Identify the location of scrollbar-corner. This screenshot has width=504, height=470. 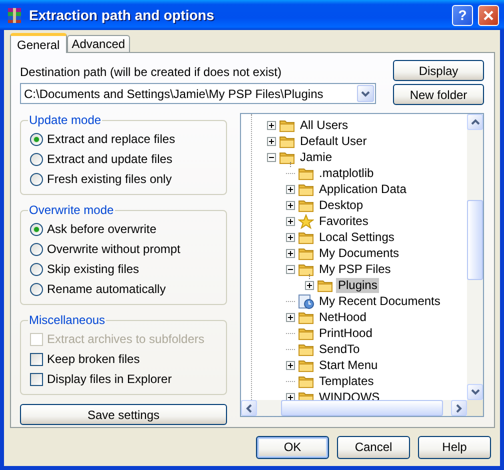
(475, 408).